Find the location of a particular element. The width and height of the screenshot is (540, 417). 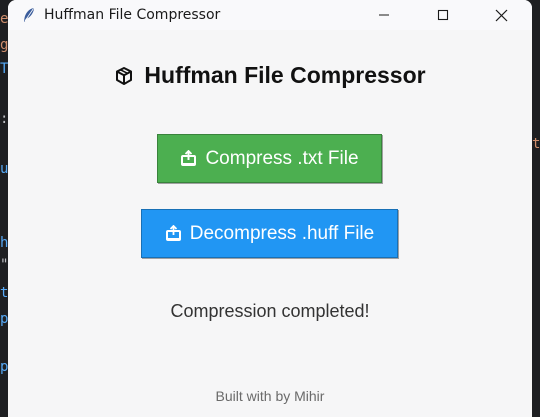

decompress-button: Decompress .huff File is located at coordinates (269, 233).